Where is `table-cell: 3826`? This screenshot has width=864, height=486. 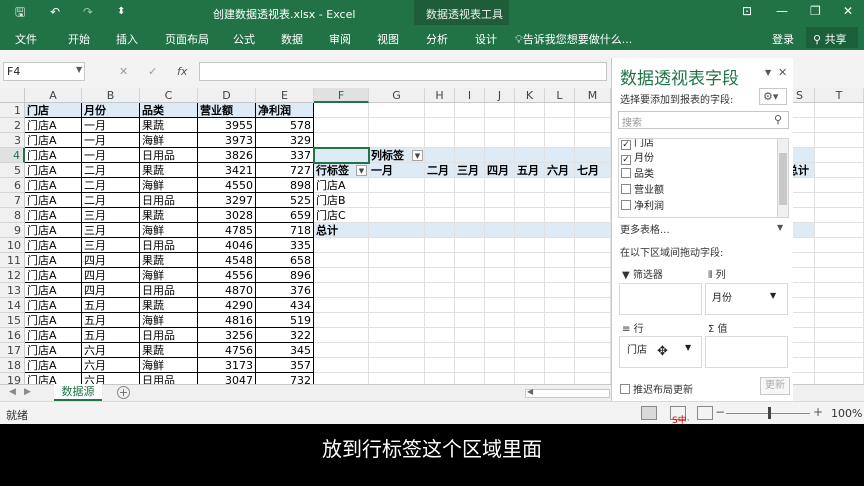
table-cell: 3826 is located at coordinates (227, 155).